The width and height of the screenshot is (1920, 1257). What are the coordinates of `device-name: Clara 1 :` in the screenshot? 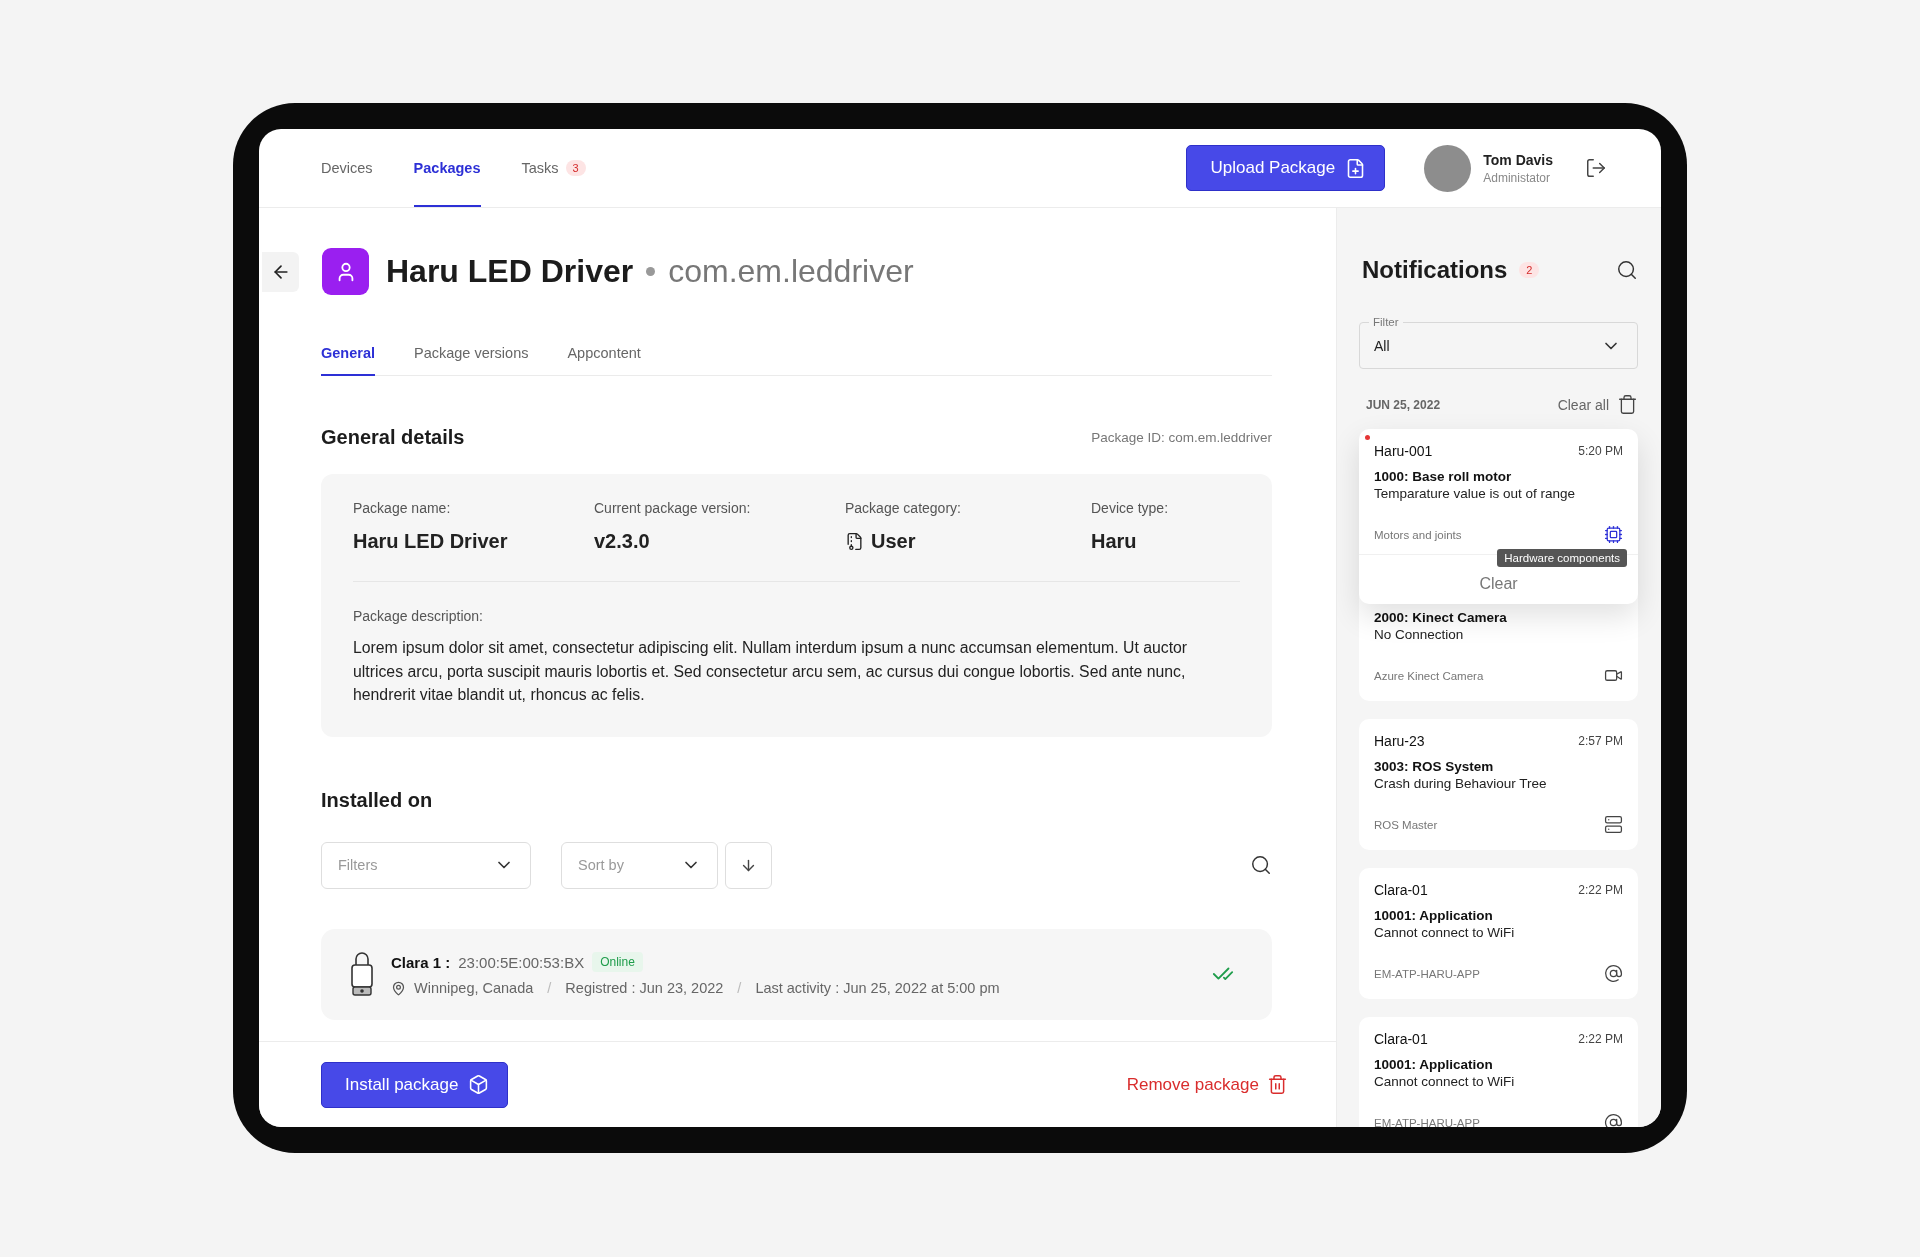 It's located at (421, 962).